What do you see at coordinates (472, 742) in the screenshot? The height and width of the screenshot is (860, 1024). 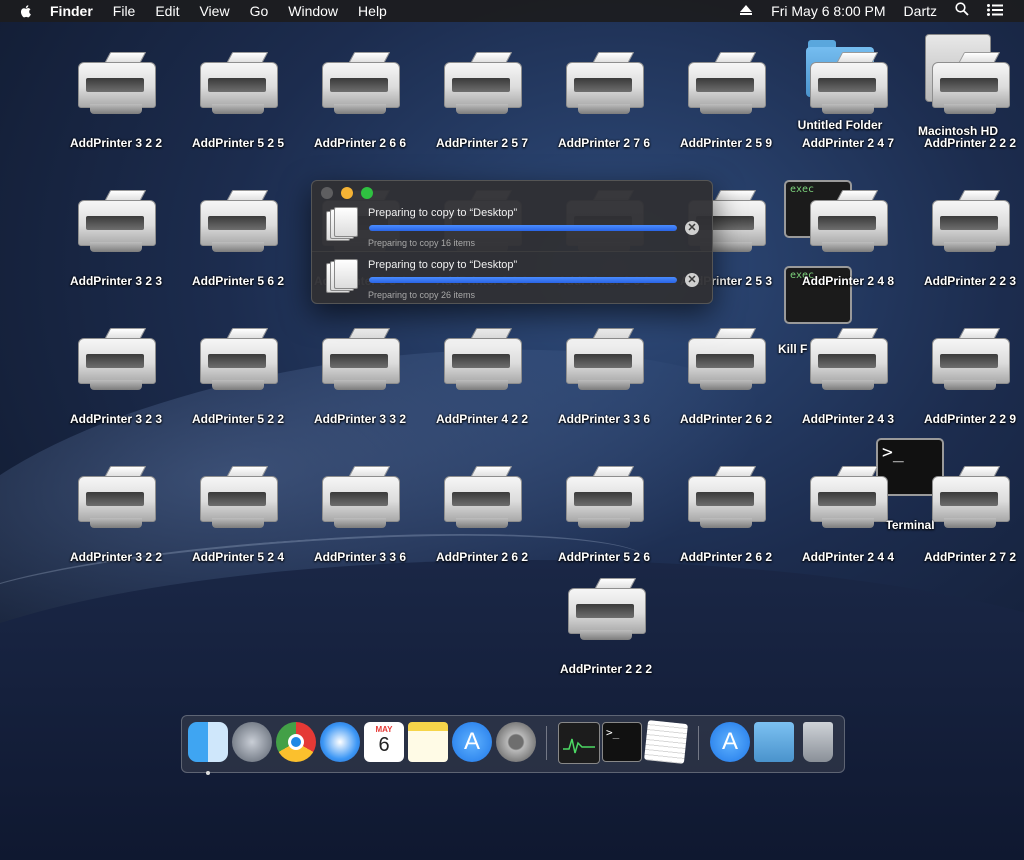 I see `dock-app-store-icon: A` at bounding box center [472, 742].